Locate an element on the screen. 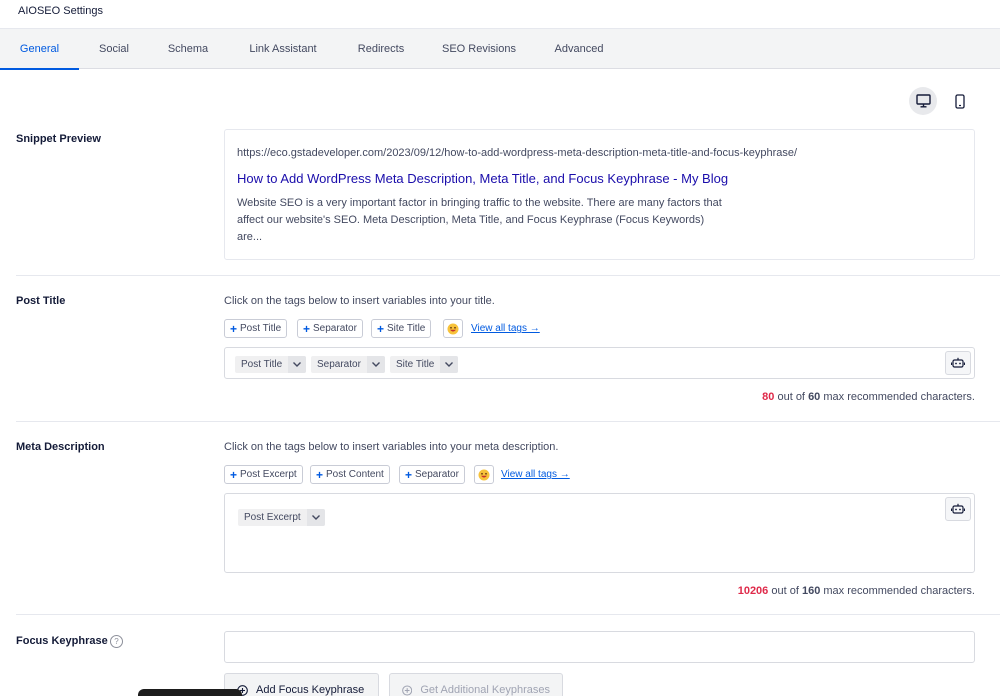  desktop-preview-button is located at coordinates (923, 101).